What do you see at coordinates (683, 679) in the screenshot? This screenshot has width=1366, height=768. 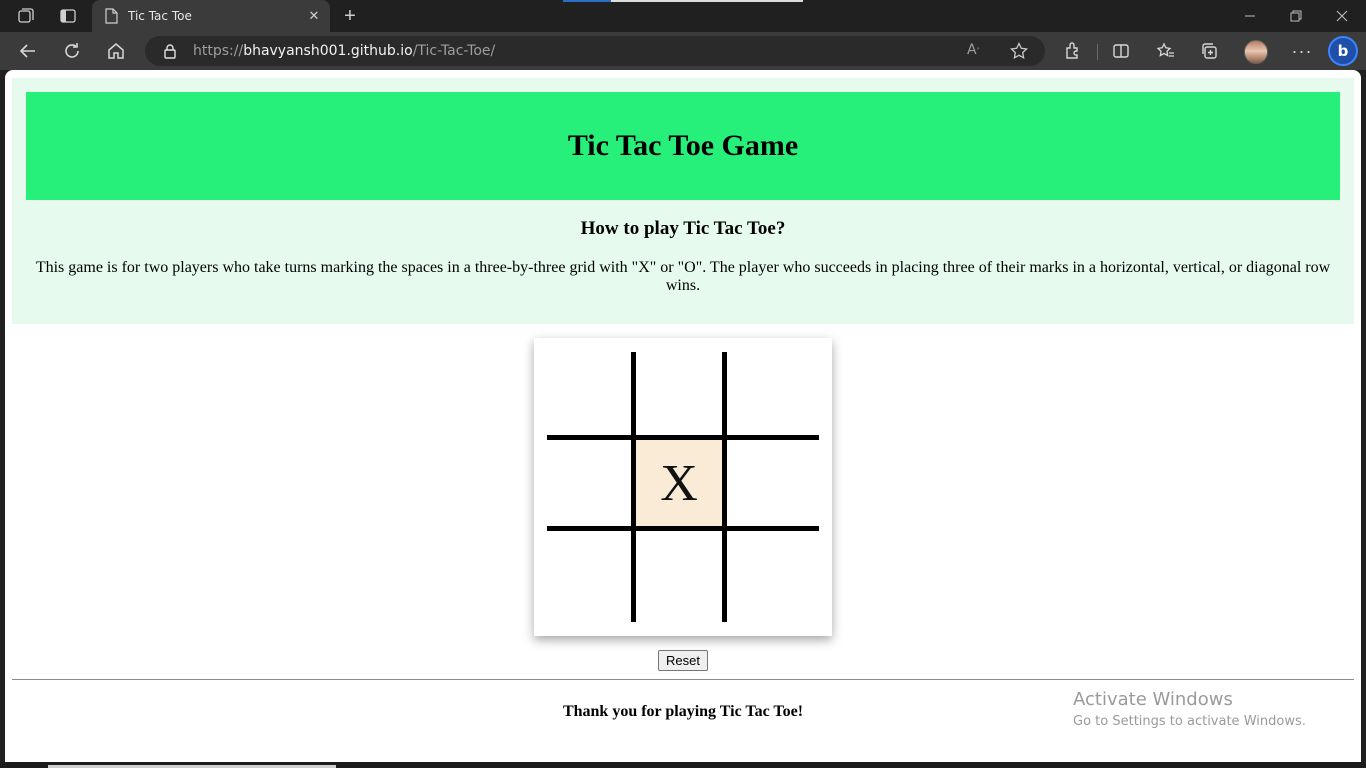 I see `divider` at bounding box center [683, 679].